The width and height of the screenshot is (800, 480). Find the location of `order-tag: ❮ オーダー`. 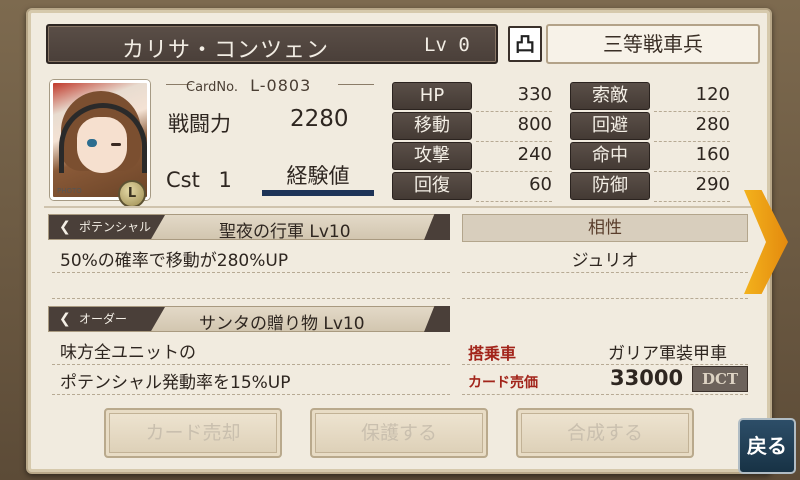

order-tag: ❮ オーダー is located at coordinates (107, 319).